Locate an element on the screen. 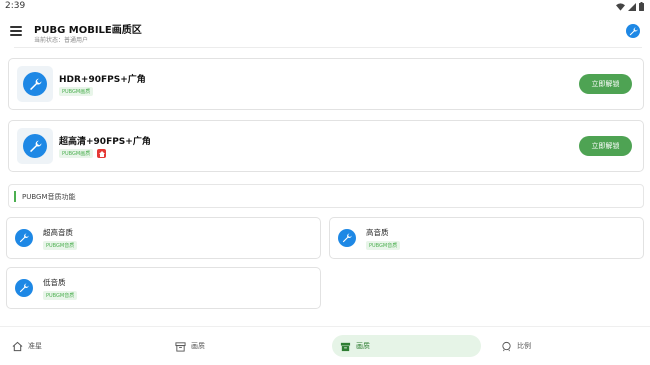 Image resolution: width=650 pixels, height=365 pixels. status-icons is located at coordinates (630, 6).